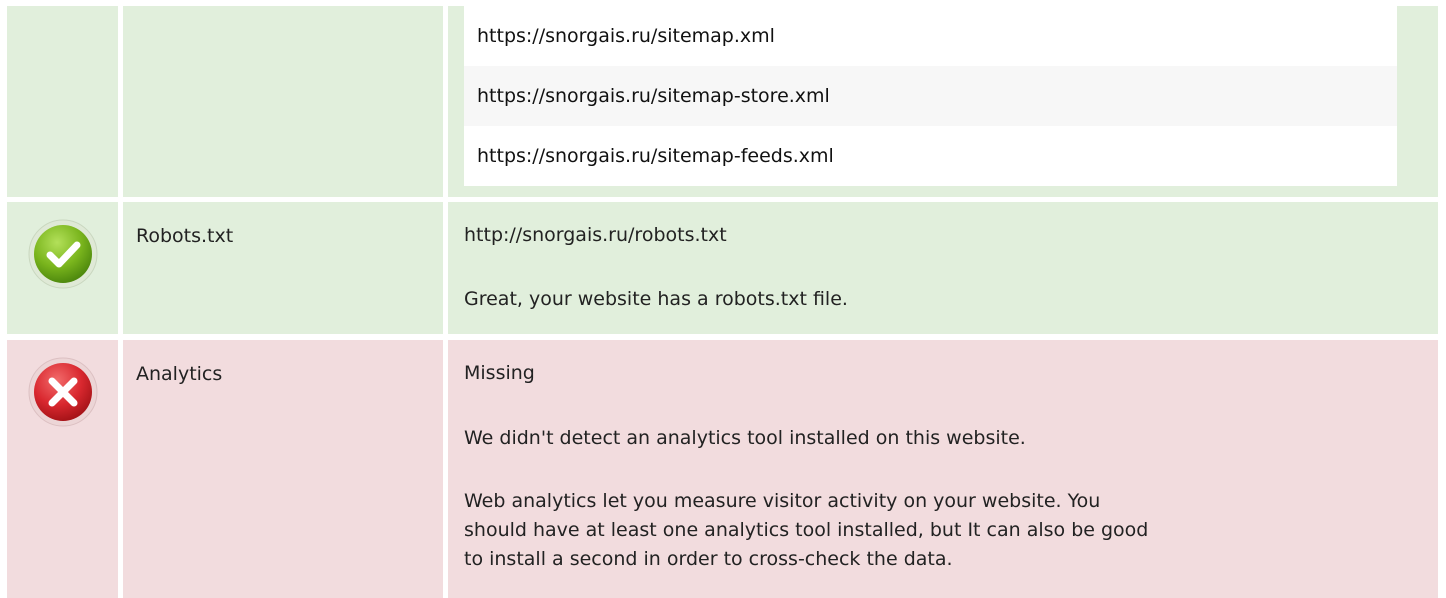 The image size is (1446, 598). What do you see at coordinates (185, 236) in the screenshot?
I see `robots-label: Robots.txt` at bounding box center [185, 236].